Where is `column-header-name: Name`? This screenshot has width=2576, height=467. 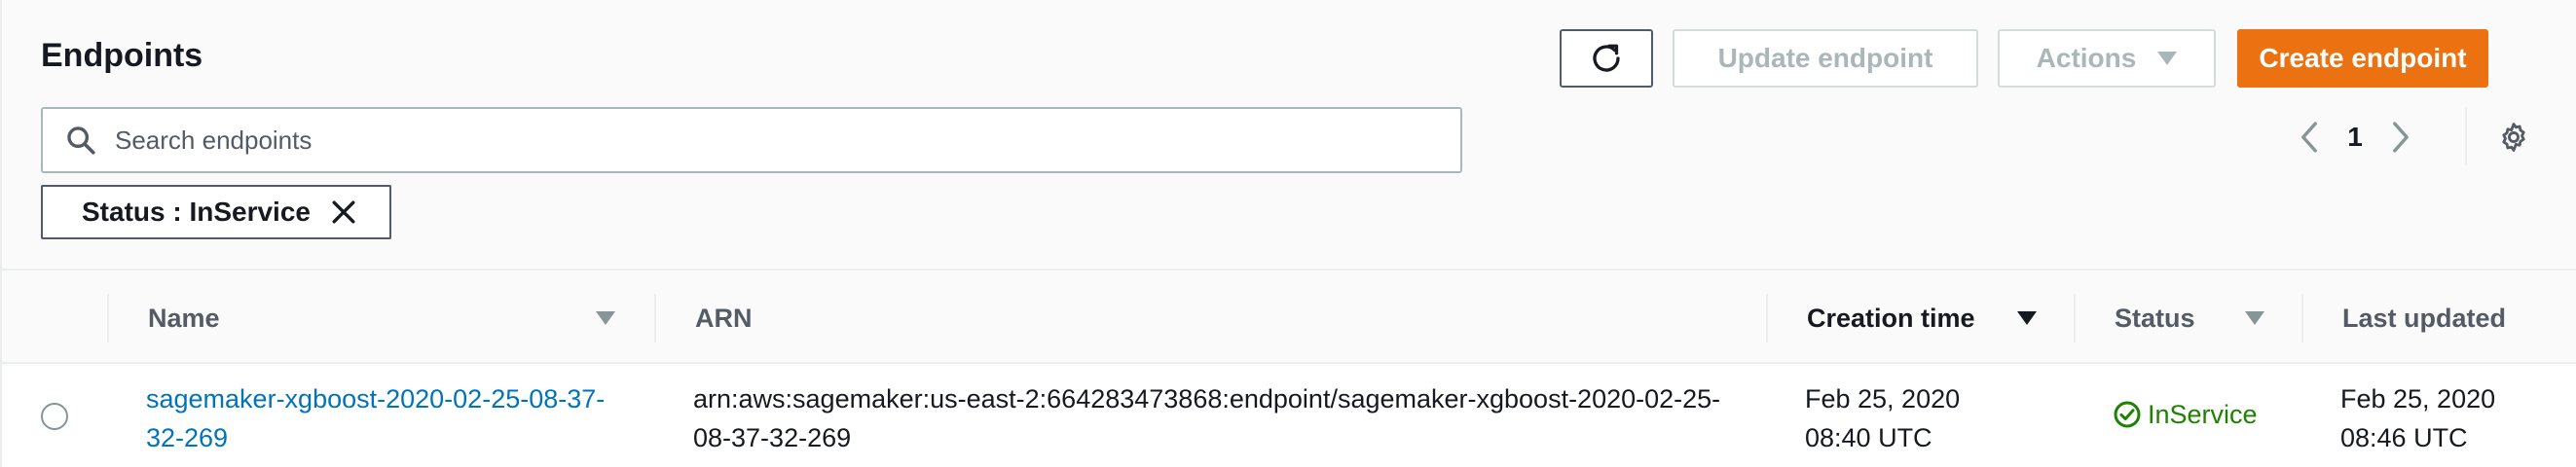 column-header-name: Name is located at coordinates (184, 318).